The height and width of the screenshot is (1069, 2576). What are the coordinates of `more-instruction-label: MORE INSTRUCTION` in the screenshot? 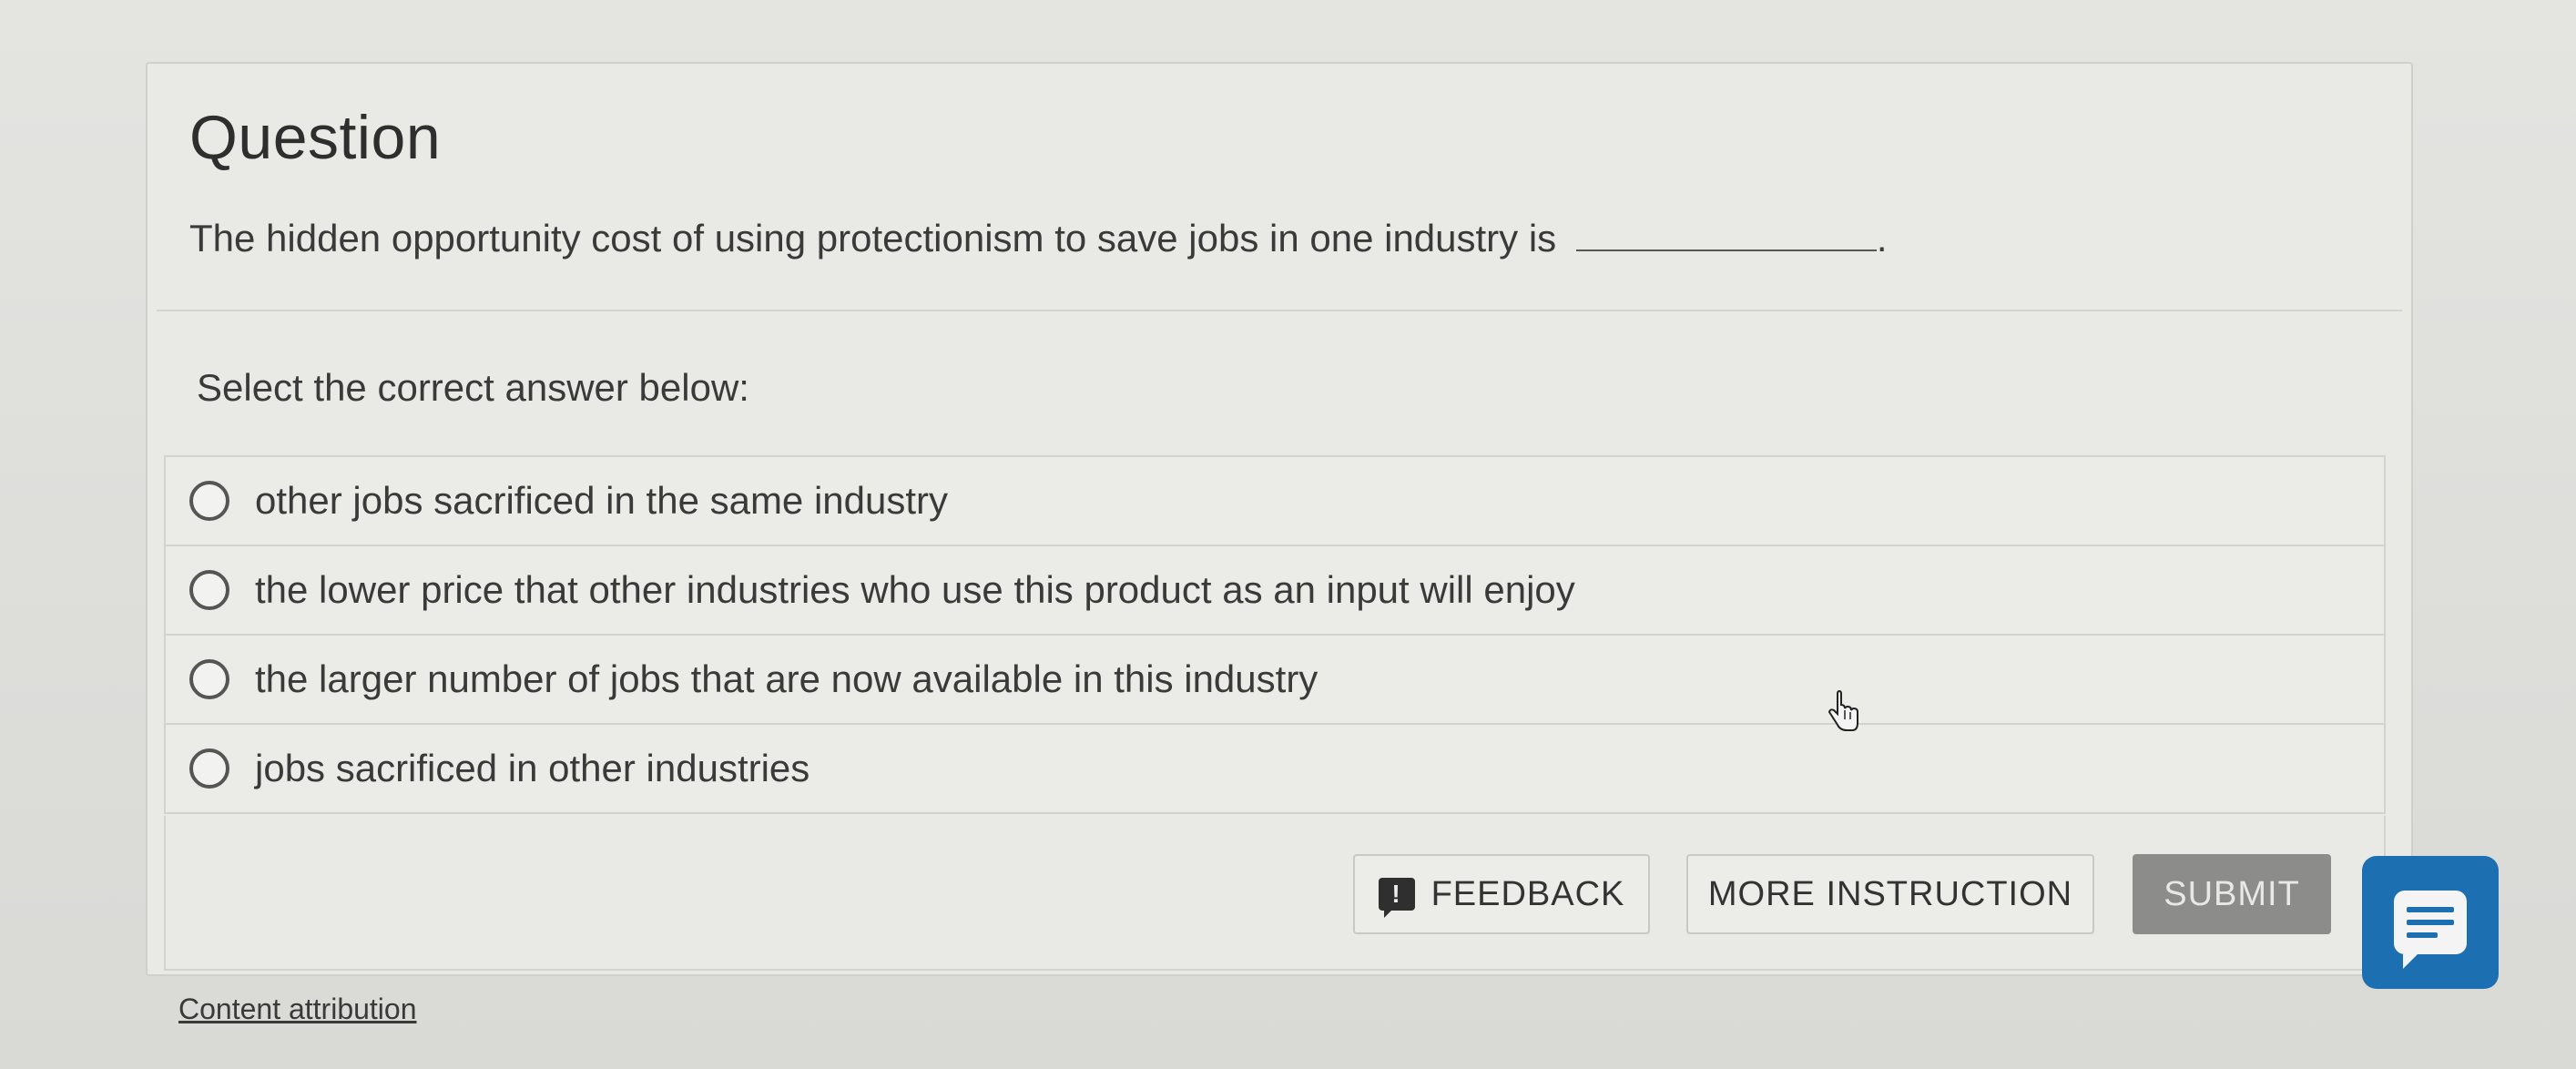 It's located at (1890, 893).